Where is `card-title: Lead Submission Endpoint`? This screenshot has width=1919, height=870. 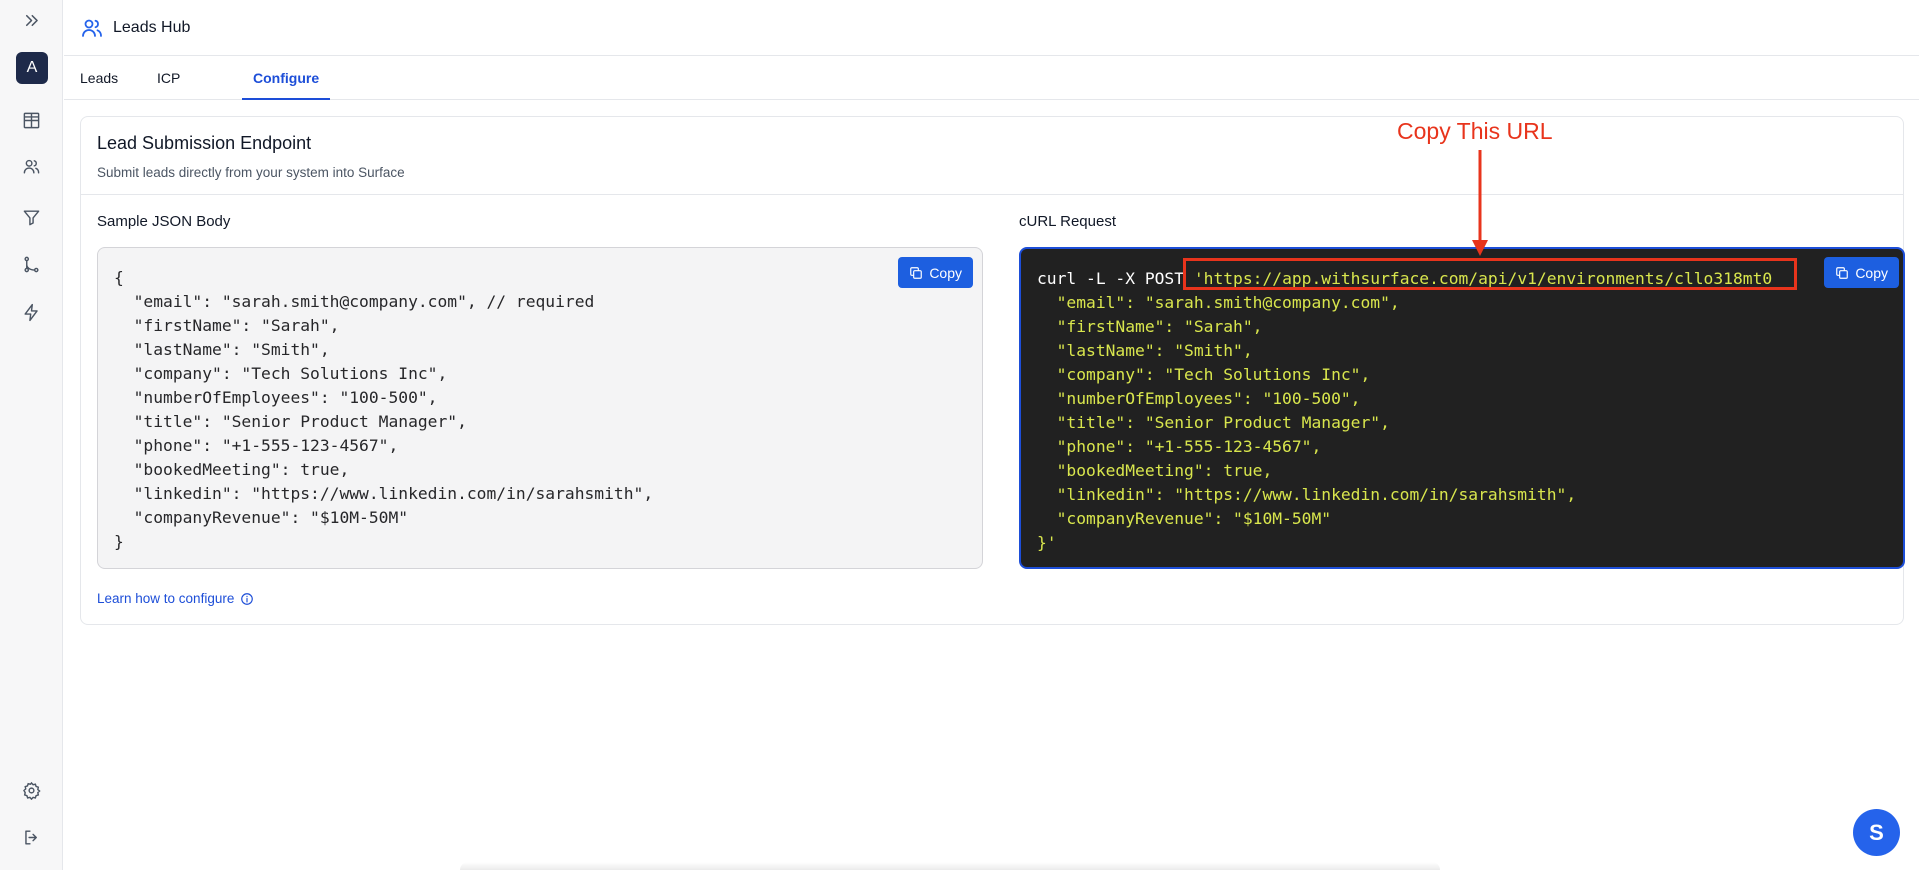
card-title: Lead Submission Endpoint is located at coordinates (204, 143).